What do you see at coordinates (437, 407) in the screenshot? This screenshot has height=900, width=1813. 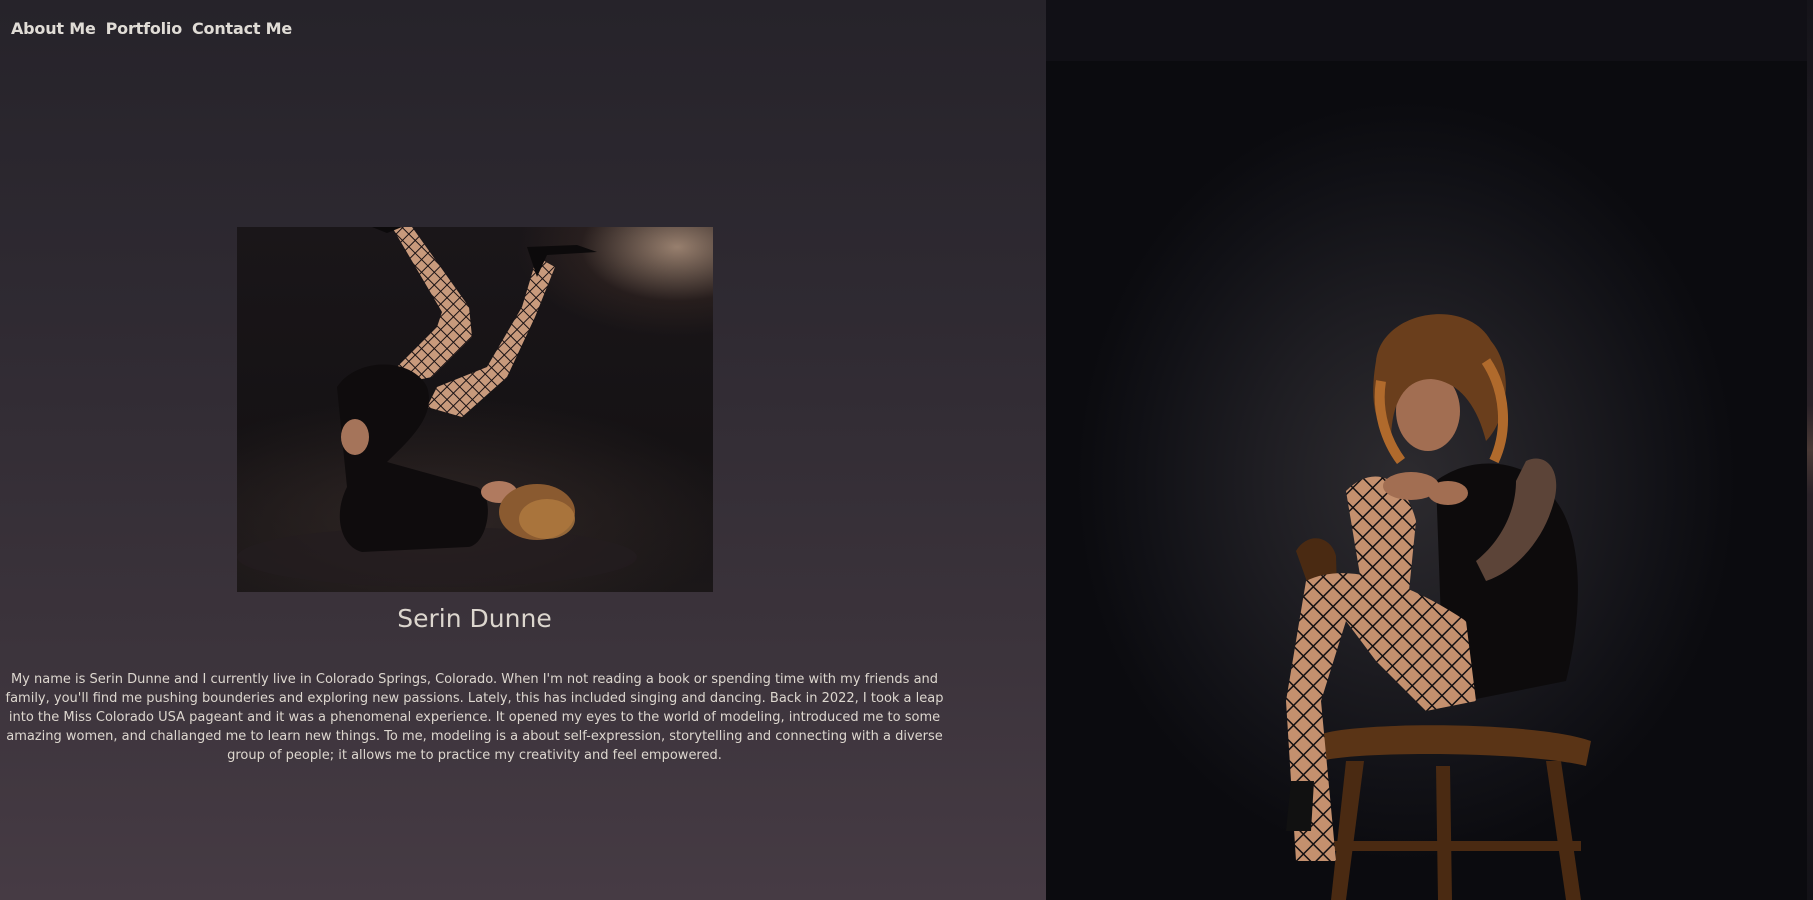 I see `hero-photo-illustration` at bounding box center [437, 407].